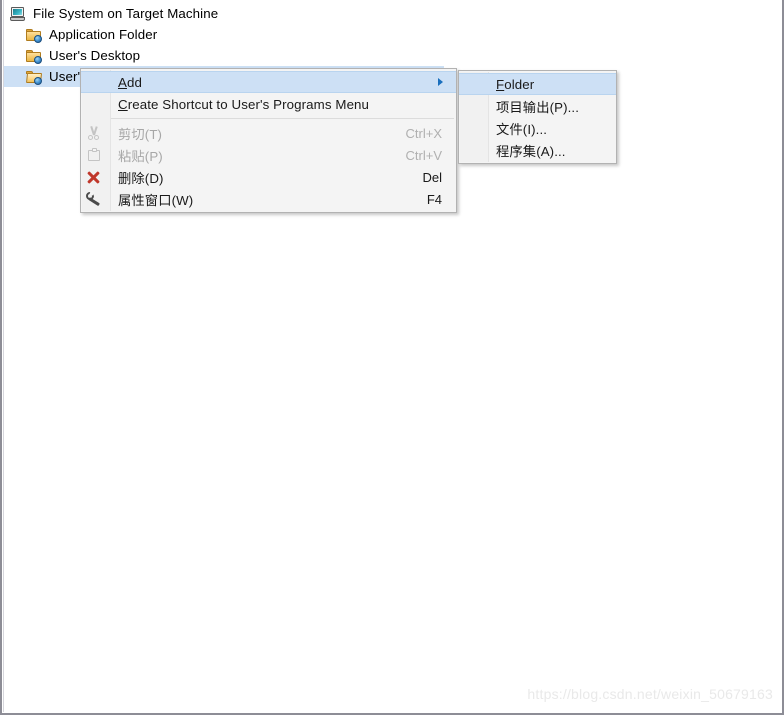  Describe the element at coordinates (268, 177) in the screenshot. I see `menu-item-delete: 删除(D) Del` at that location.